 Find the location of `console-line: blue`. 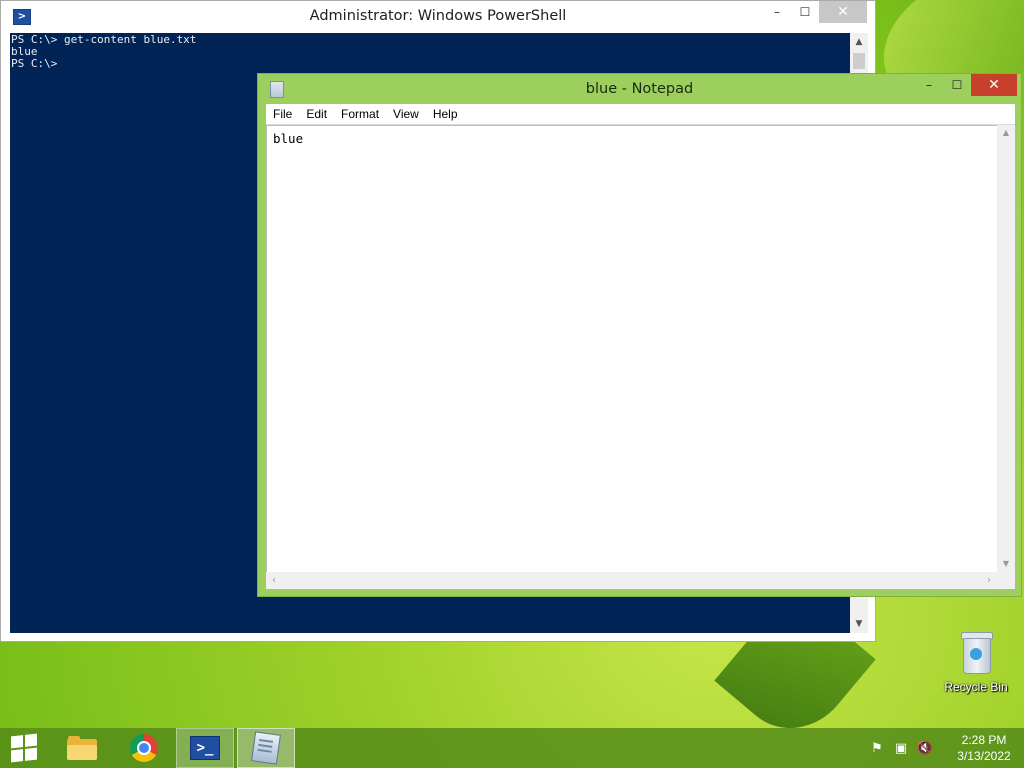

console-line: blue is located at coordinates (24, 51).